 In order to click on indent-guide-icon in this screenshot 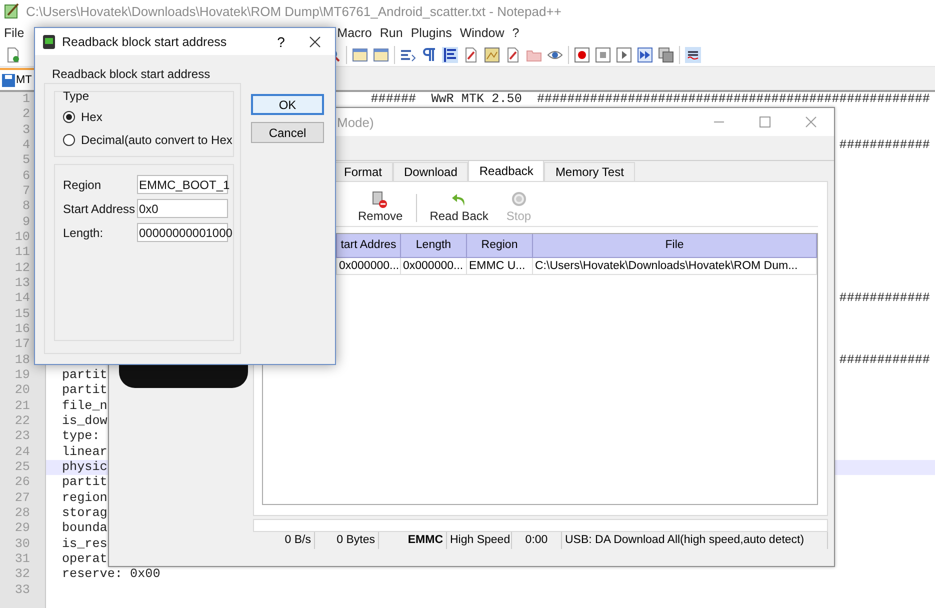, I will do `click(450, 55)`.